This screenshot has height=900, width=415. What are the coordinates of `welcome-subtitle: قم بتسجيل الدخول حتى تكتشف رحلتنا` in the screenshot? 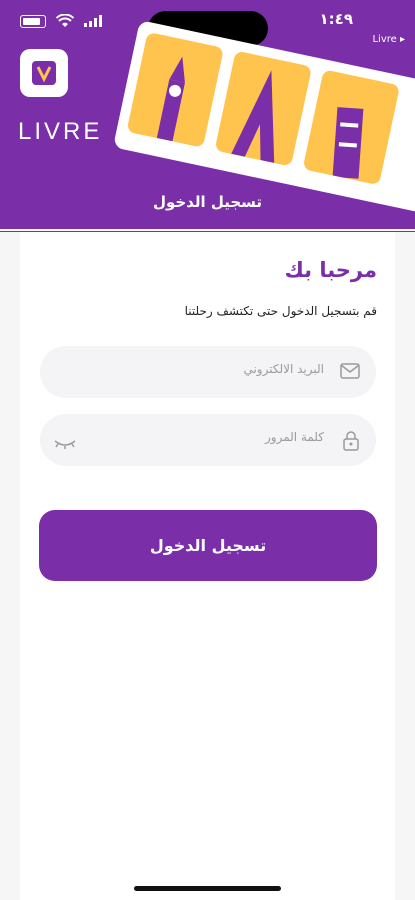 It's located at (280, 311).